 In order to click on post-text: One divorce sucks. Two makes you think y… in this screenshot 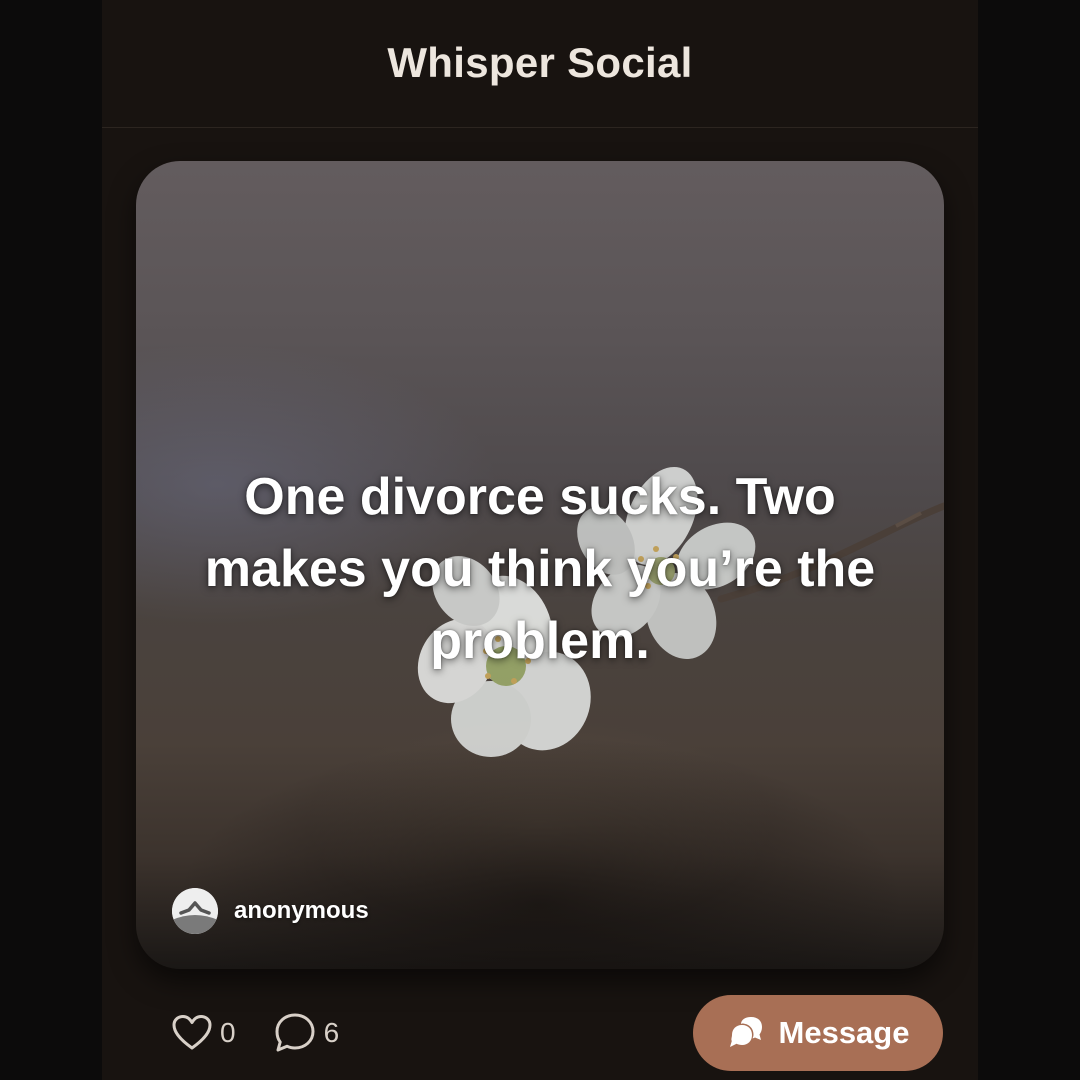, I will do `click(540, 569)`.